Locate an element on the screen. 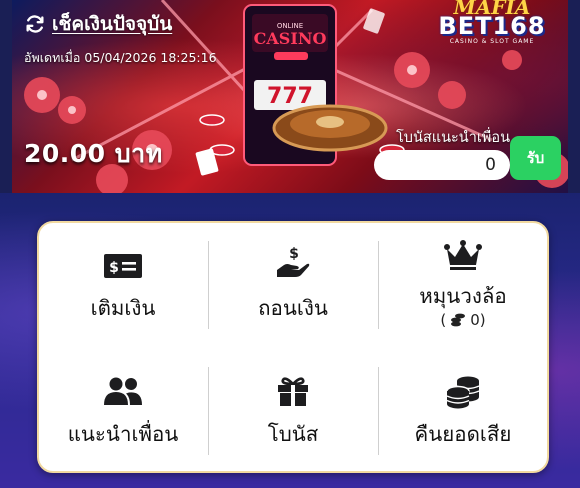 The height and width of the screenshot is (488, 580). menu-item-deposit: $ เติมเงิน is located at coordinates (123, 286).